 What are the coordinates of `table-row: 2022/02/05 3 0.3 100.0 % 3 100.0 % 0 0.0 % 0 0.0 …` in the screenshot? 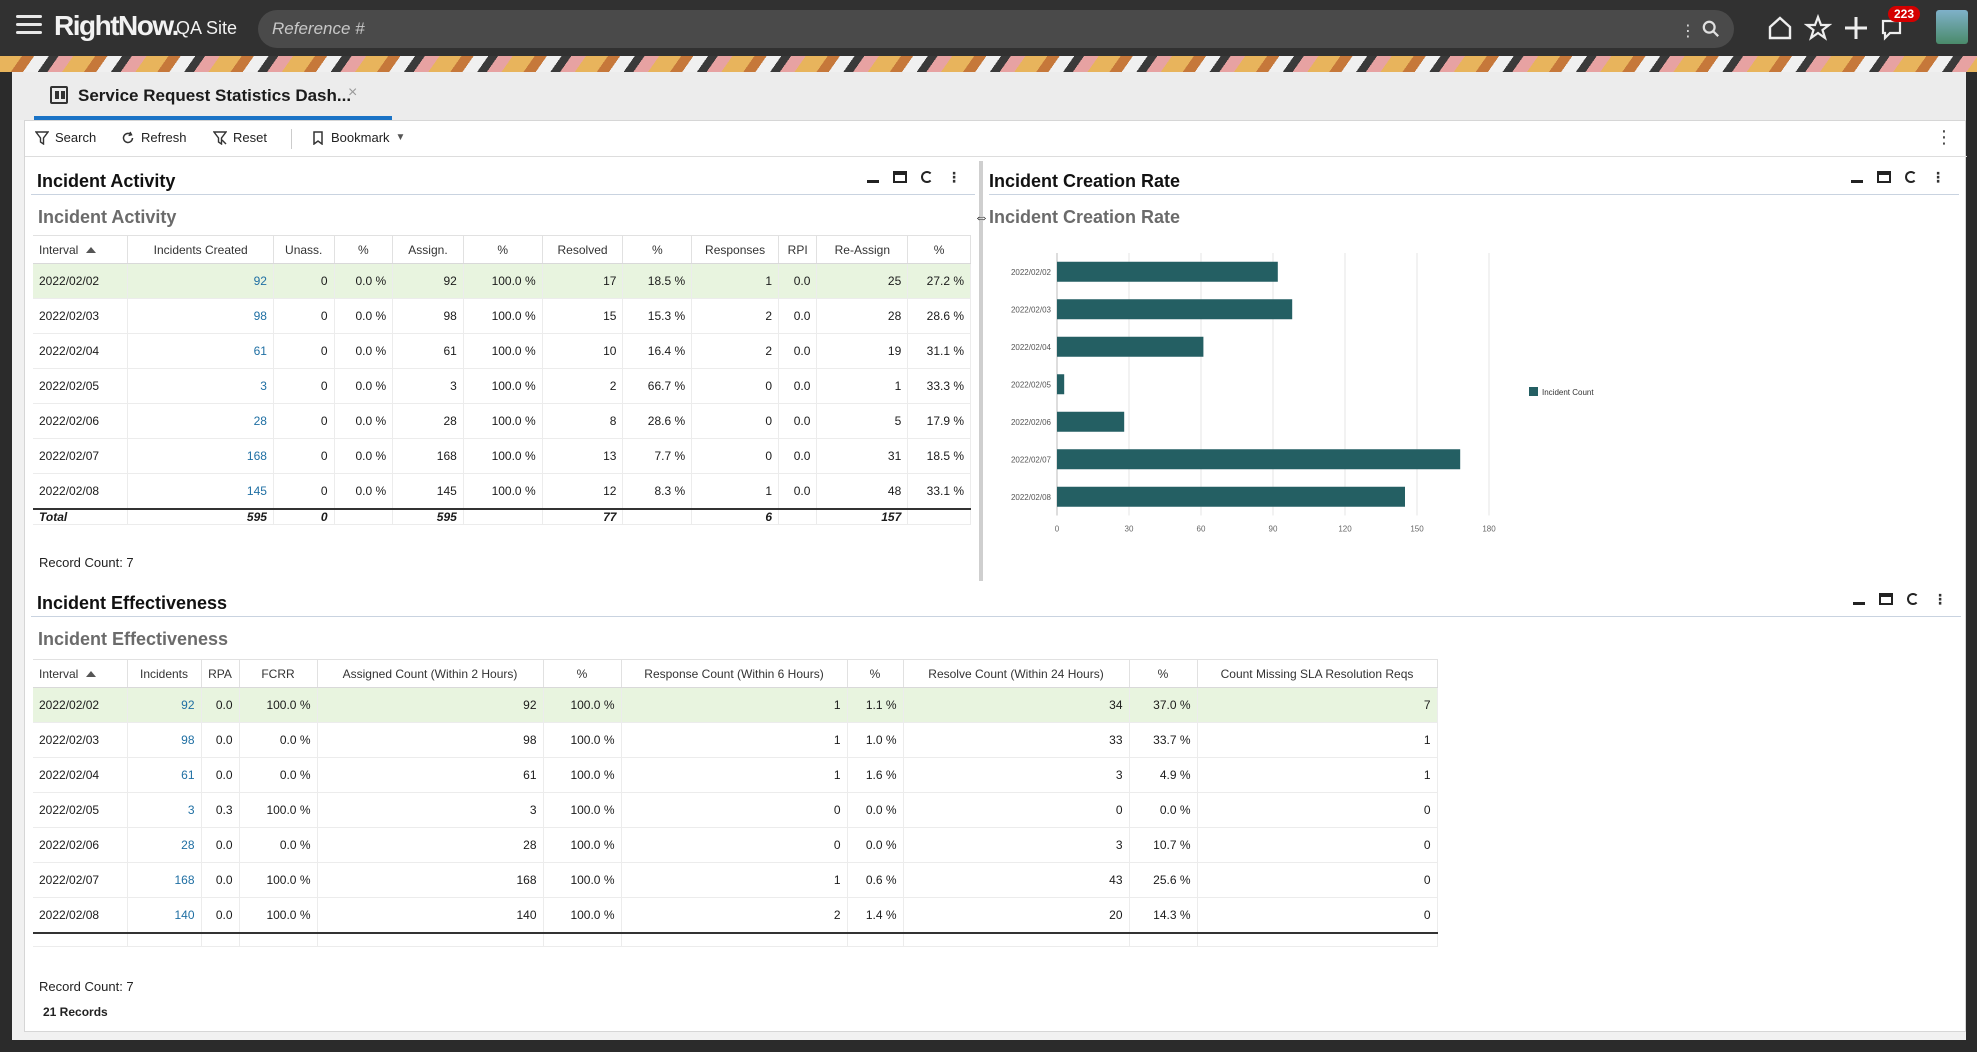 It's located at (735, 810).